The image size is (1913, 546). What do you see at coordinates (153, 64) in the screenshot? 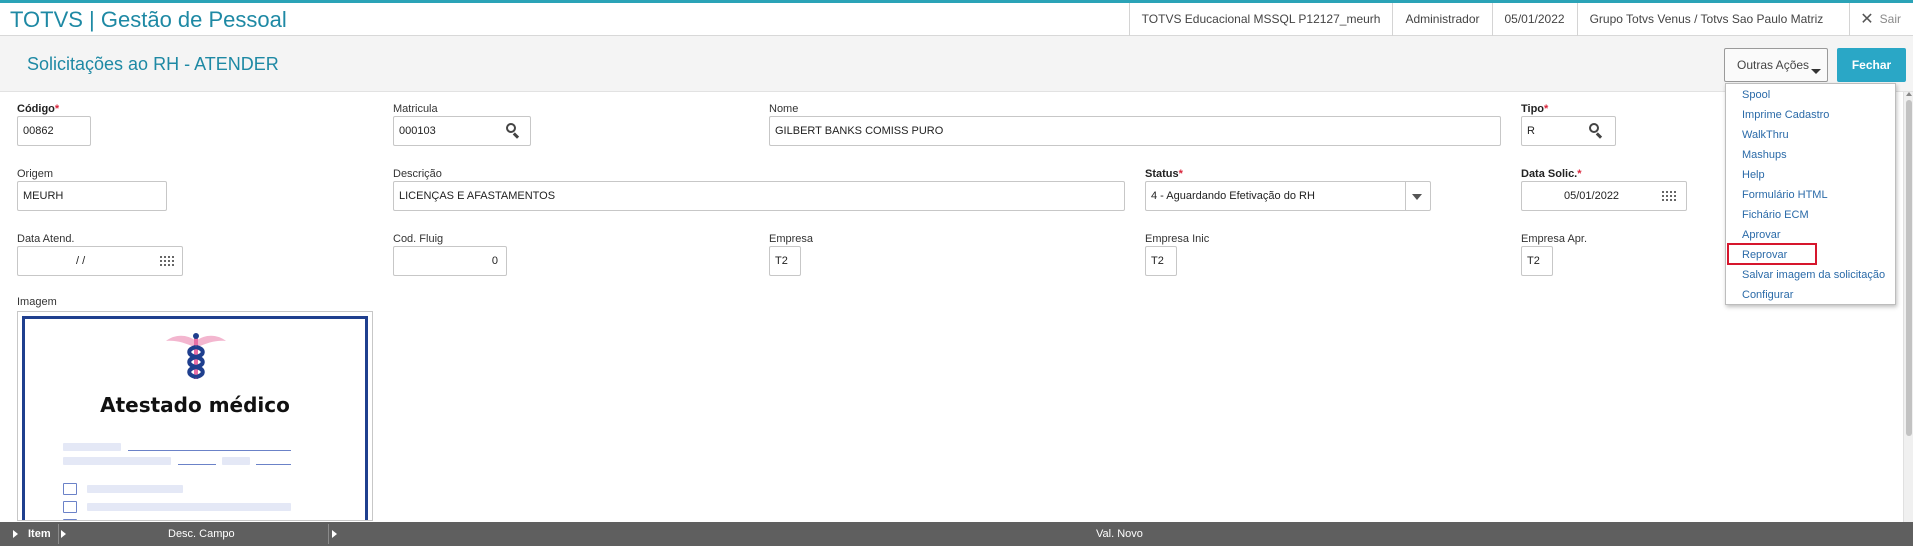
I see `page-title: Solicitações ao RH - ATENDER` at bounding box center [153, 64].